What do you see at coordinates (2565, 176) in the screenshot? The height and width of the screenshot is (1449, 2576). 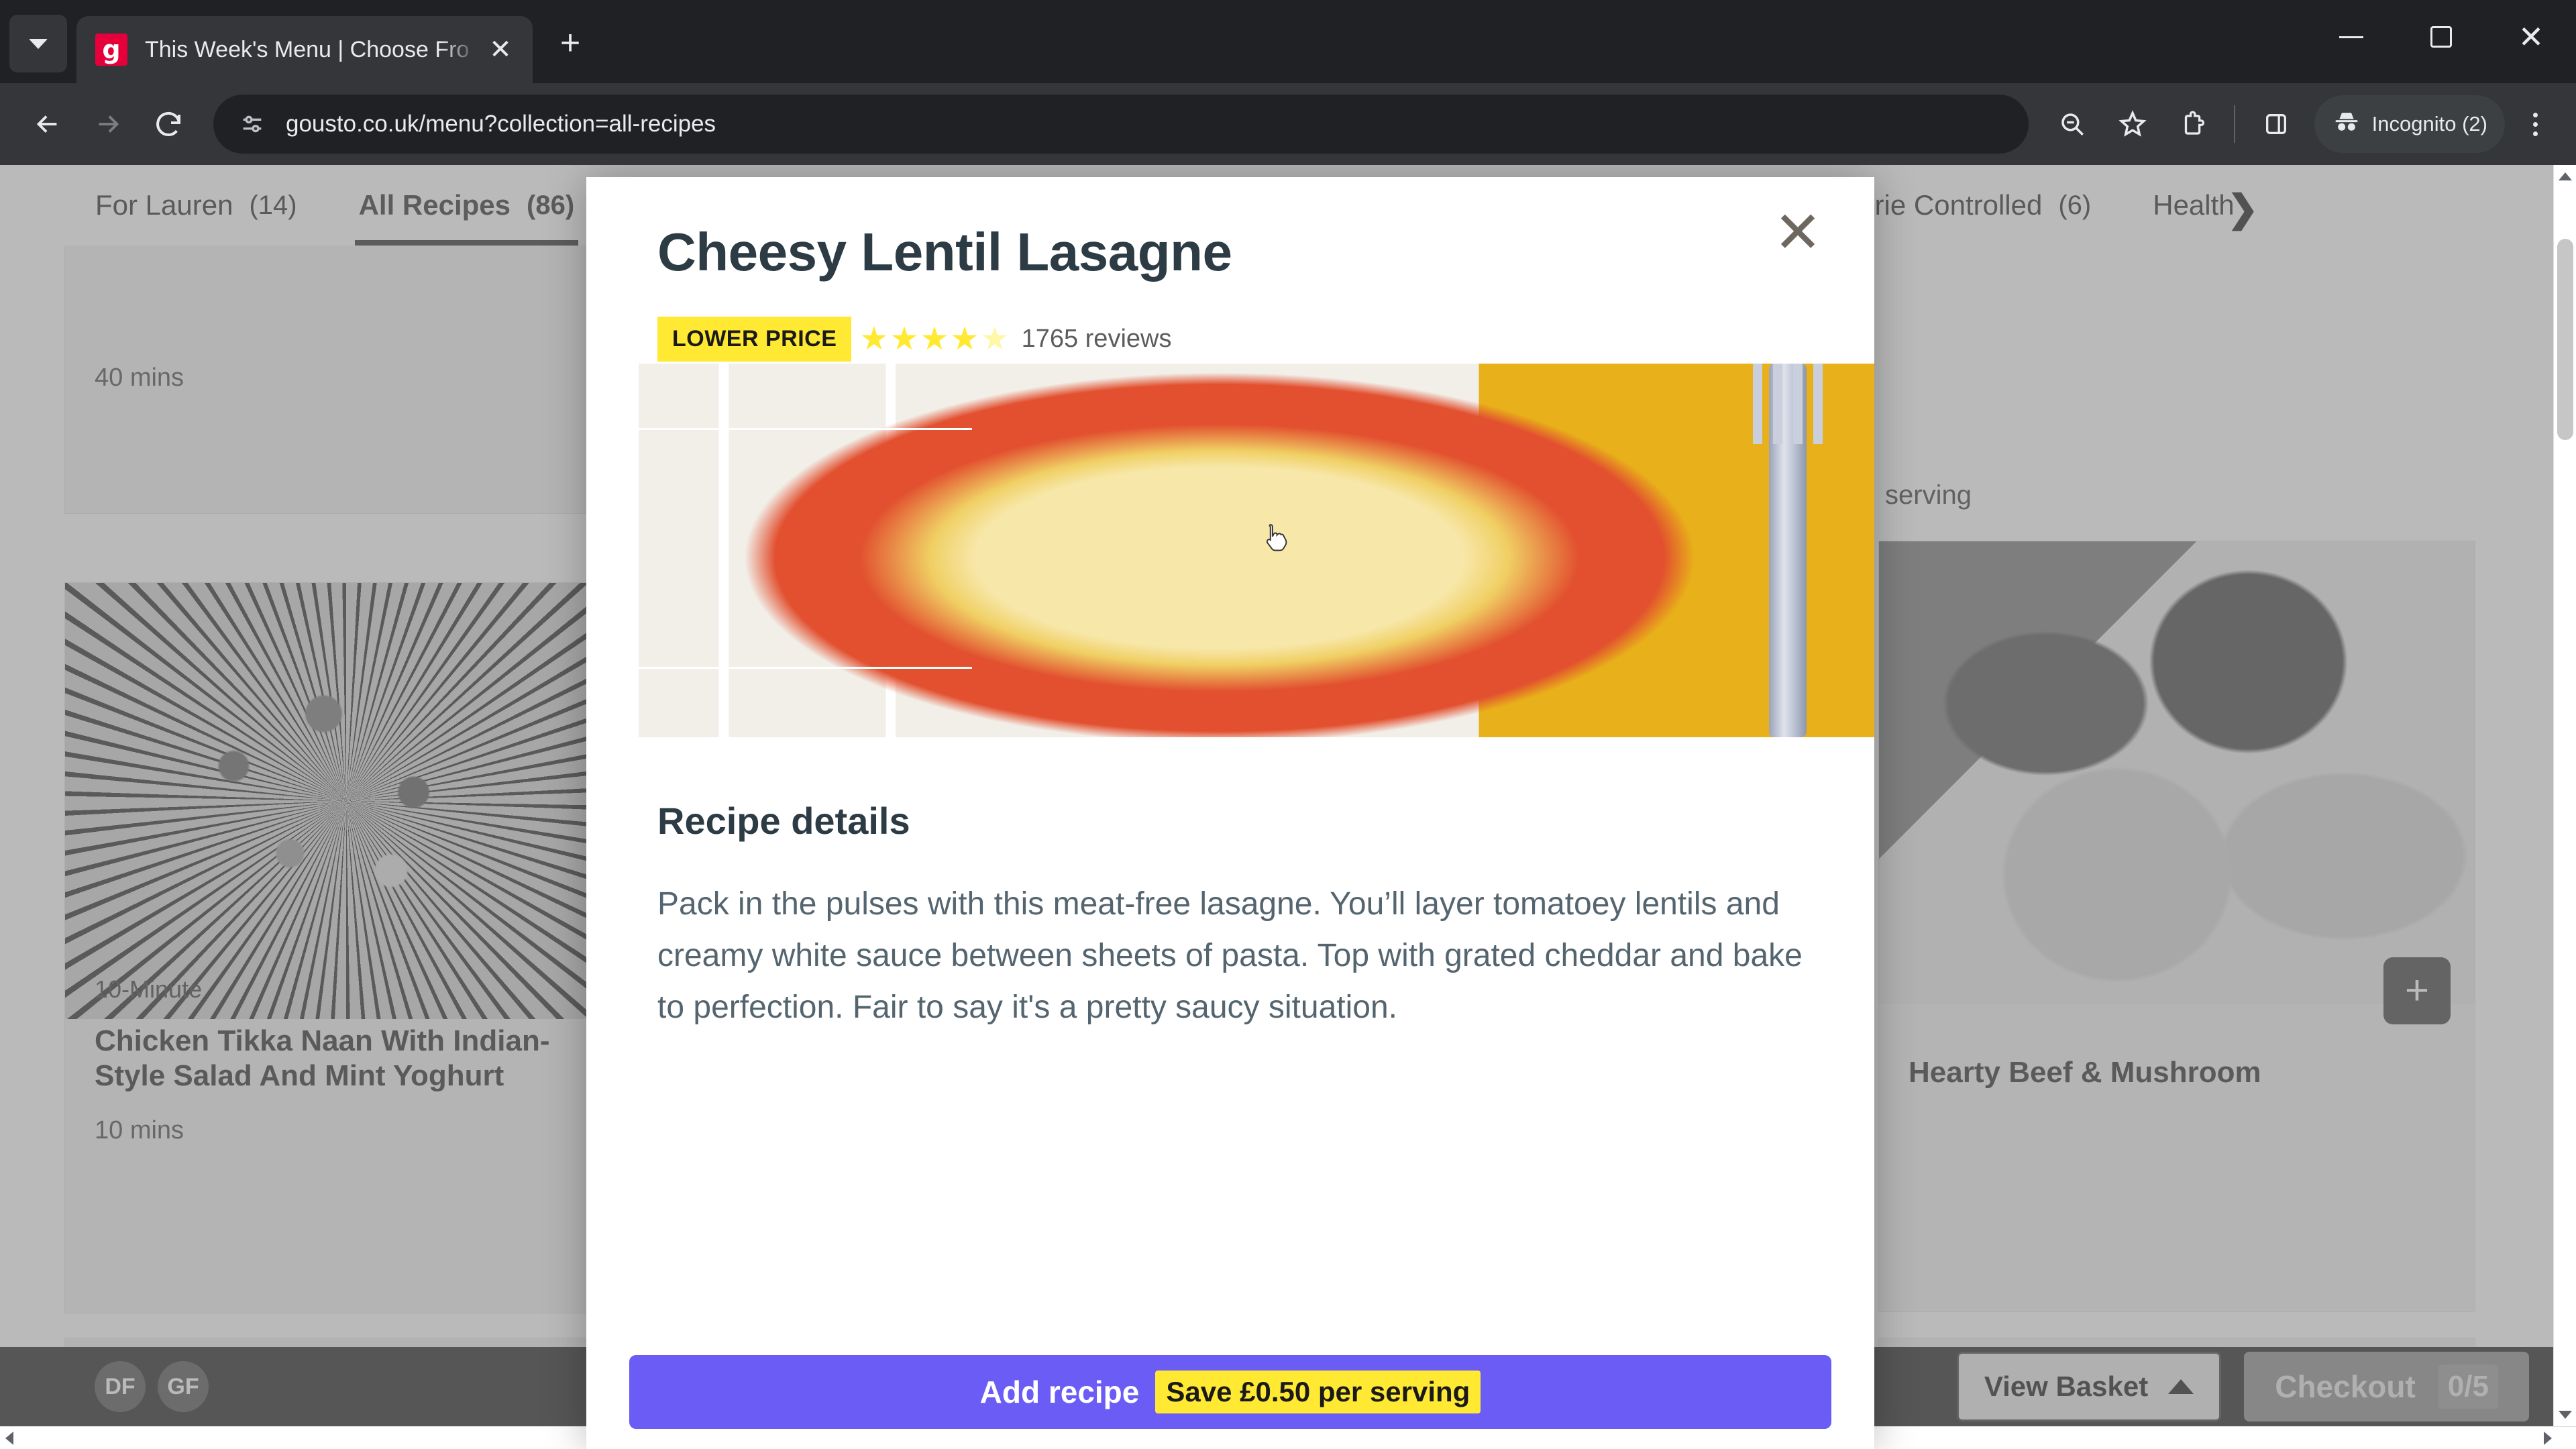 I see `scroll-up-arrow` at bounding box center [2565, 176].